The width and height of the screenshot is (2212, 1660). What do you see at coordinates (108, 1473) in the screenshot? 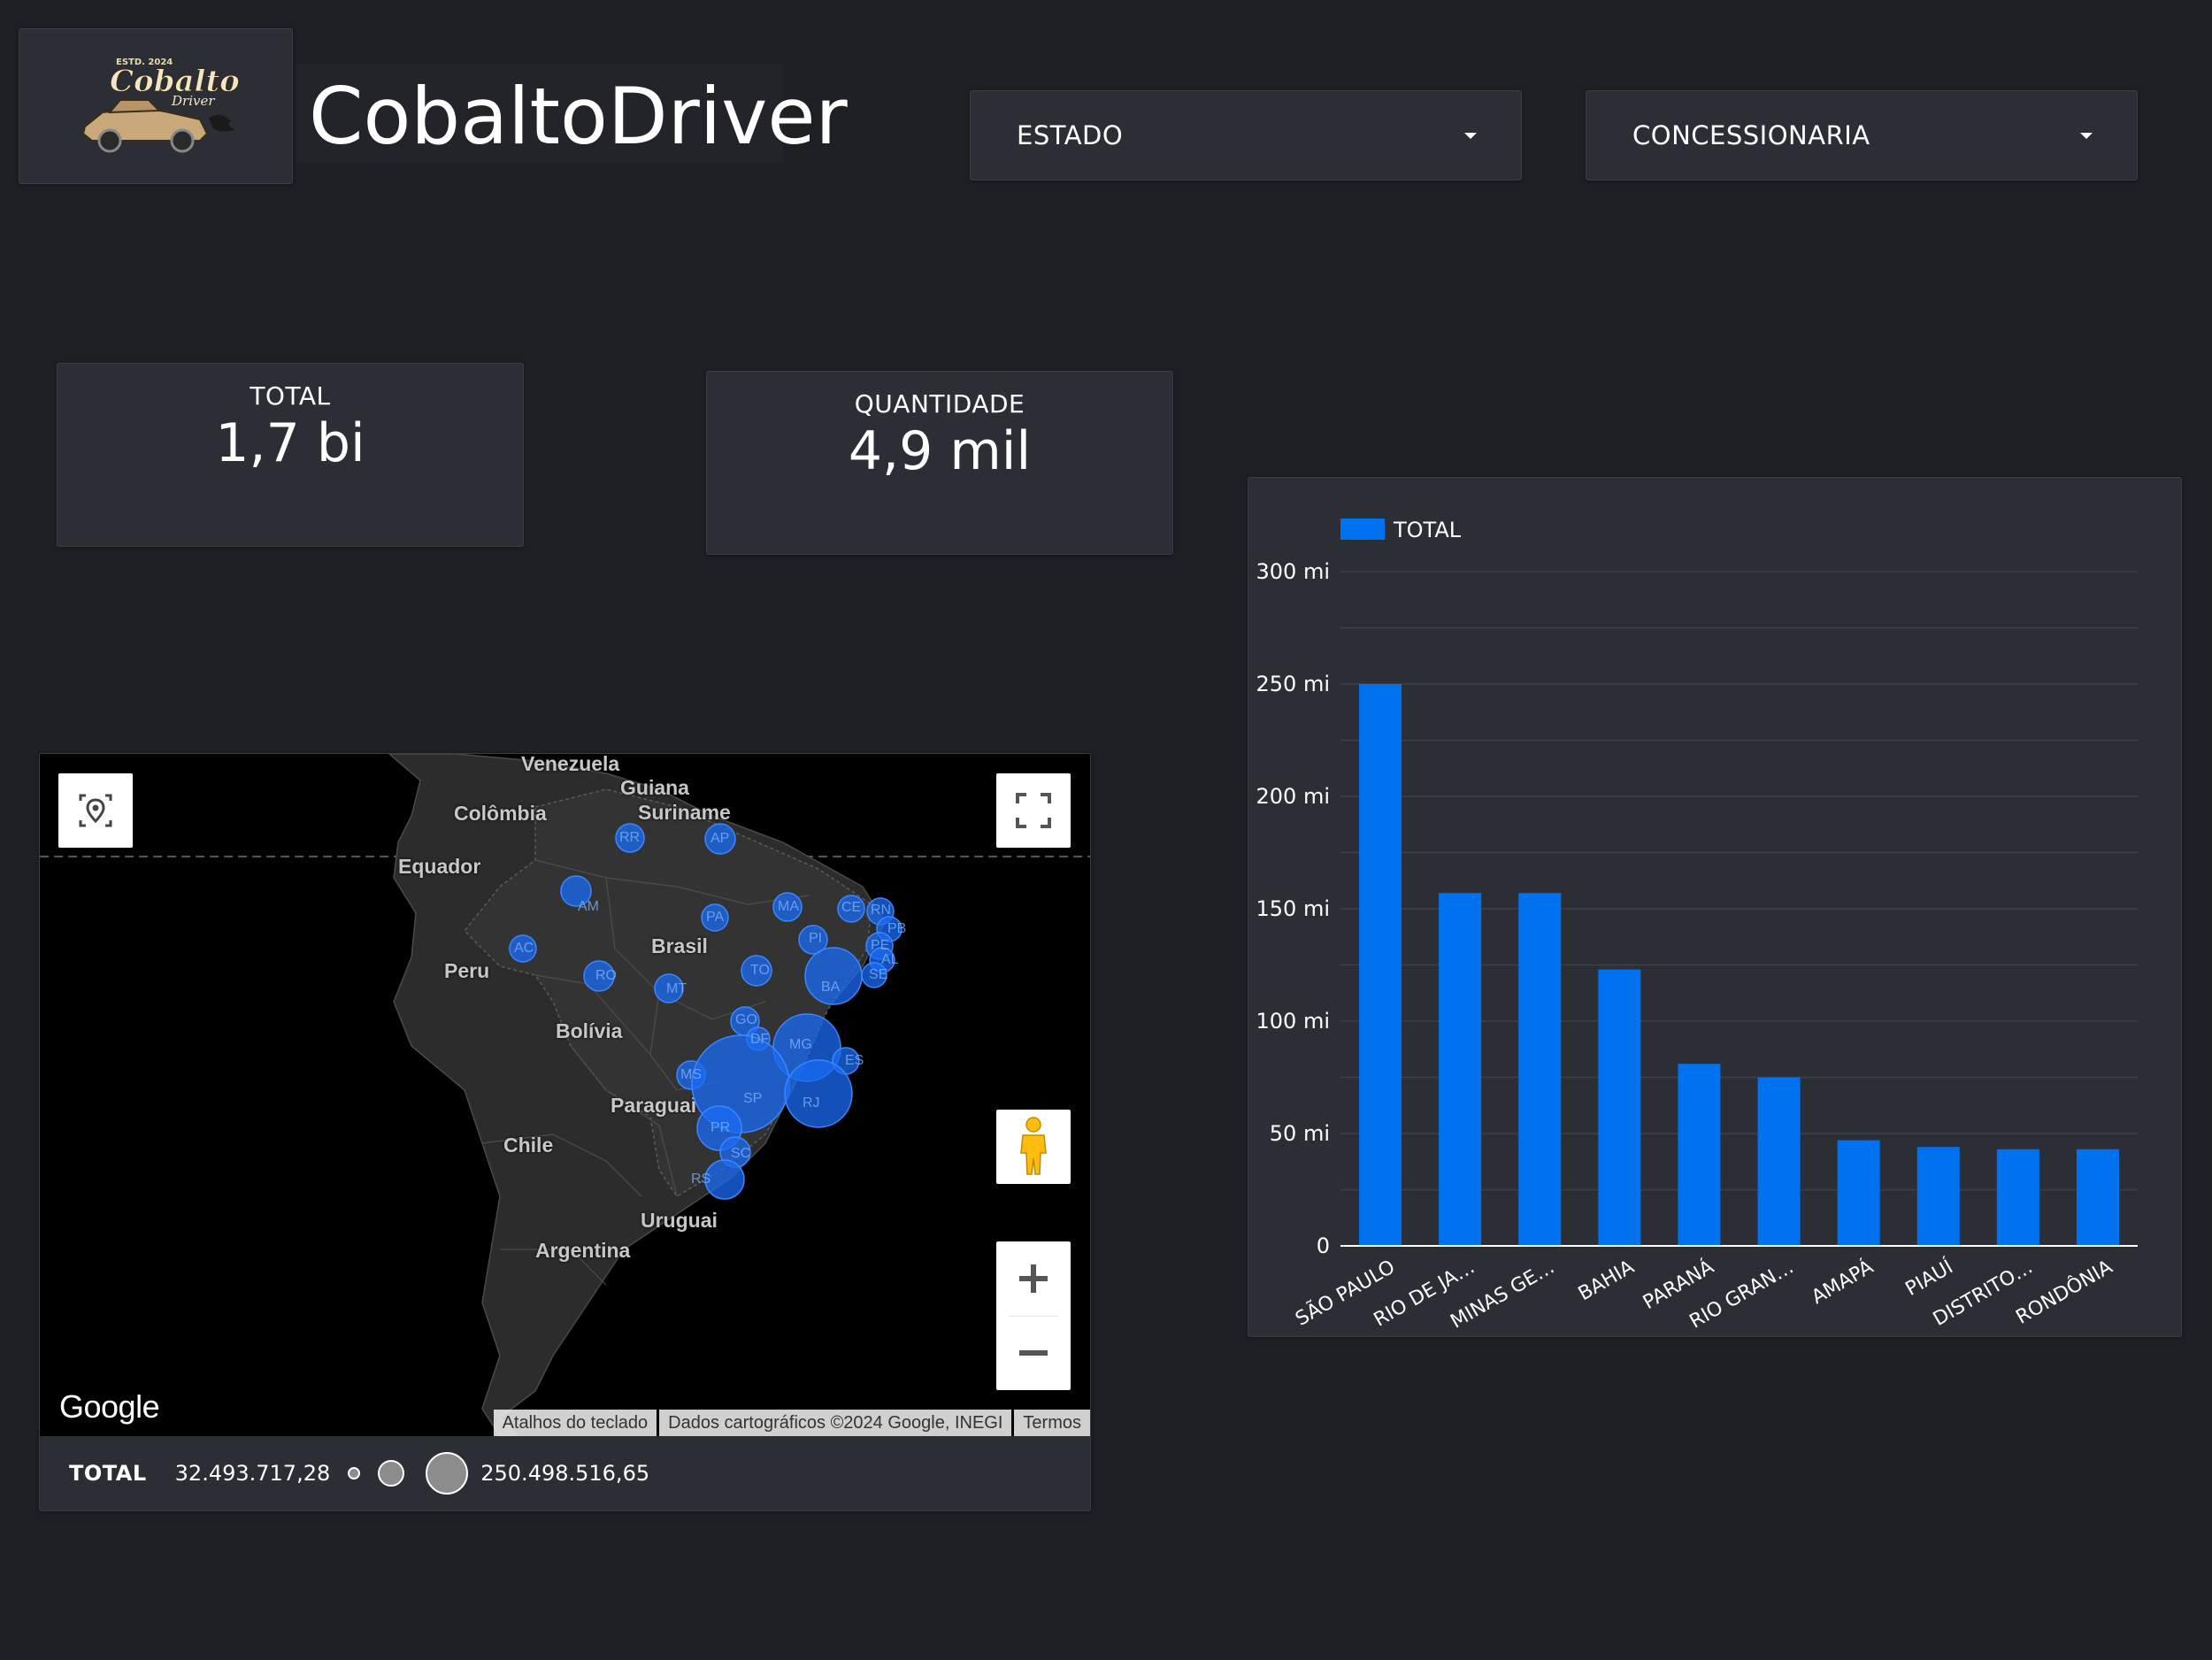
I see `legend-title: TOTAL` at bounding box center [108, 1473].